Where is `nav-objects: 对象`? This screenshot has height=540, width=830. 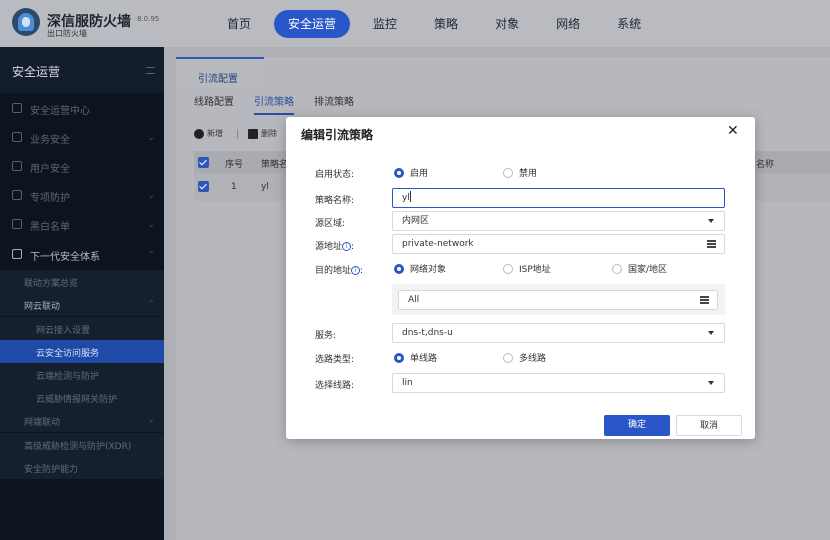
nav-objects: 对象 is located at coordinates (507, 24).